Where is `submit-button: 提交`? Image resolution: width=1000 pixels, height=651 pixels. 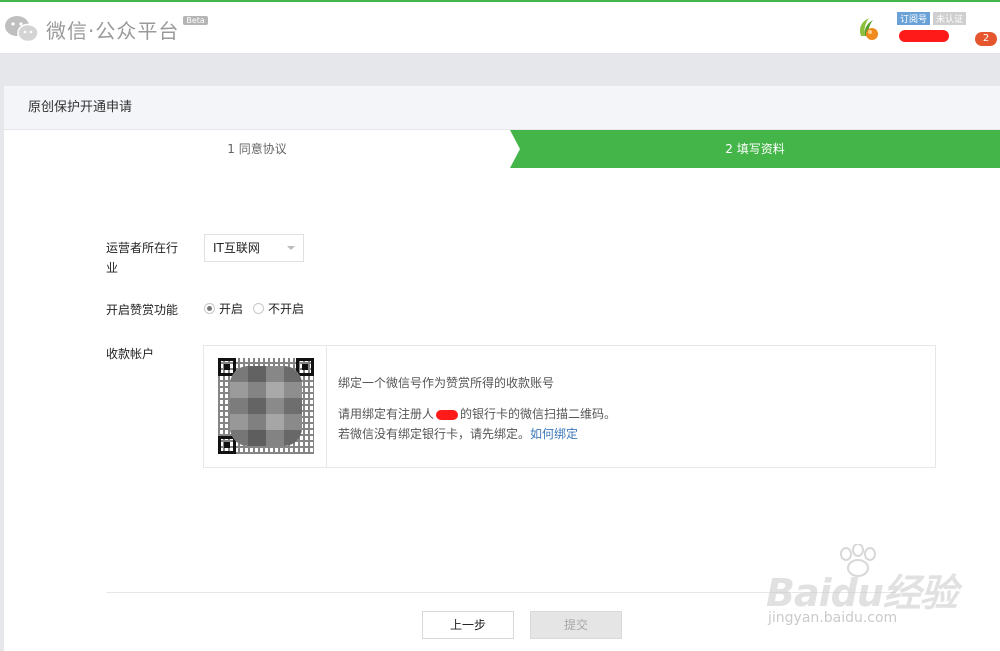
submit-button: 提交 is located at coordinates (576, 625).